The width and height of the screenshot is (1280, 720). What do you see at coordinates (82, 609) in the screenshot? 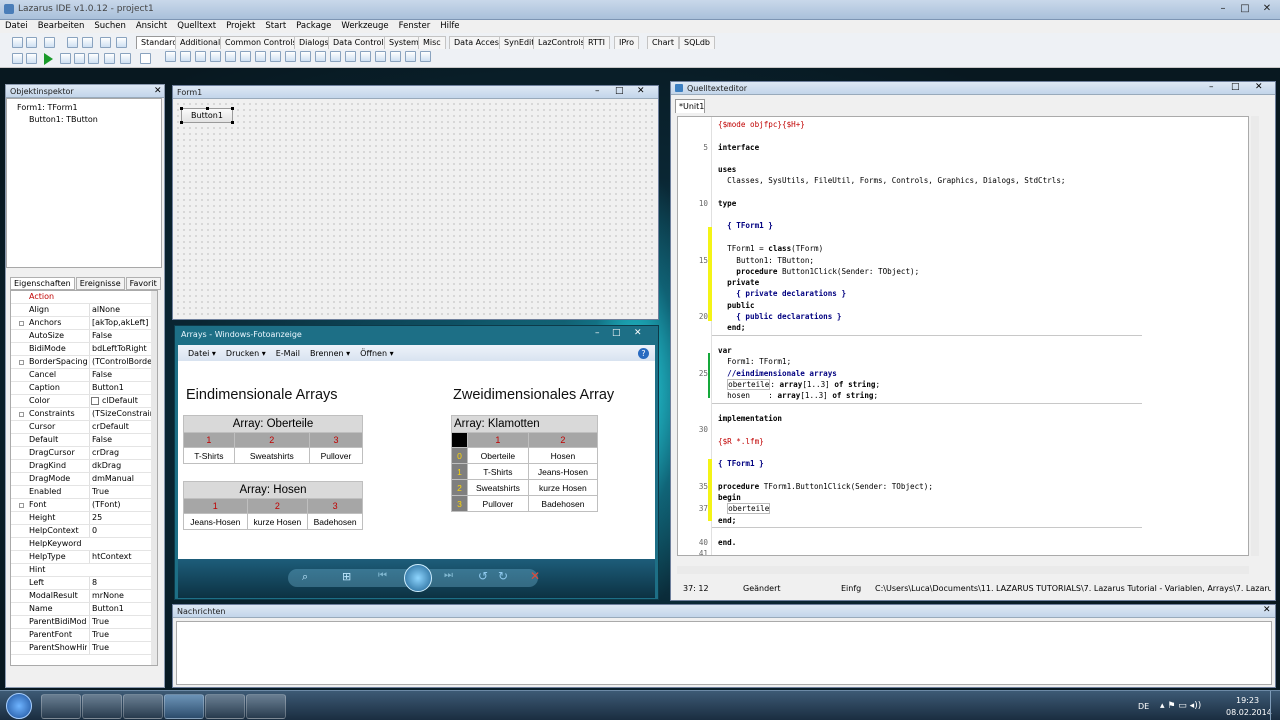
I see `property-row: Name Button1` at bounding box center [82, 609].